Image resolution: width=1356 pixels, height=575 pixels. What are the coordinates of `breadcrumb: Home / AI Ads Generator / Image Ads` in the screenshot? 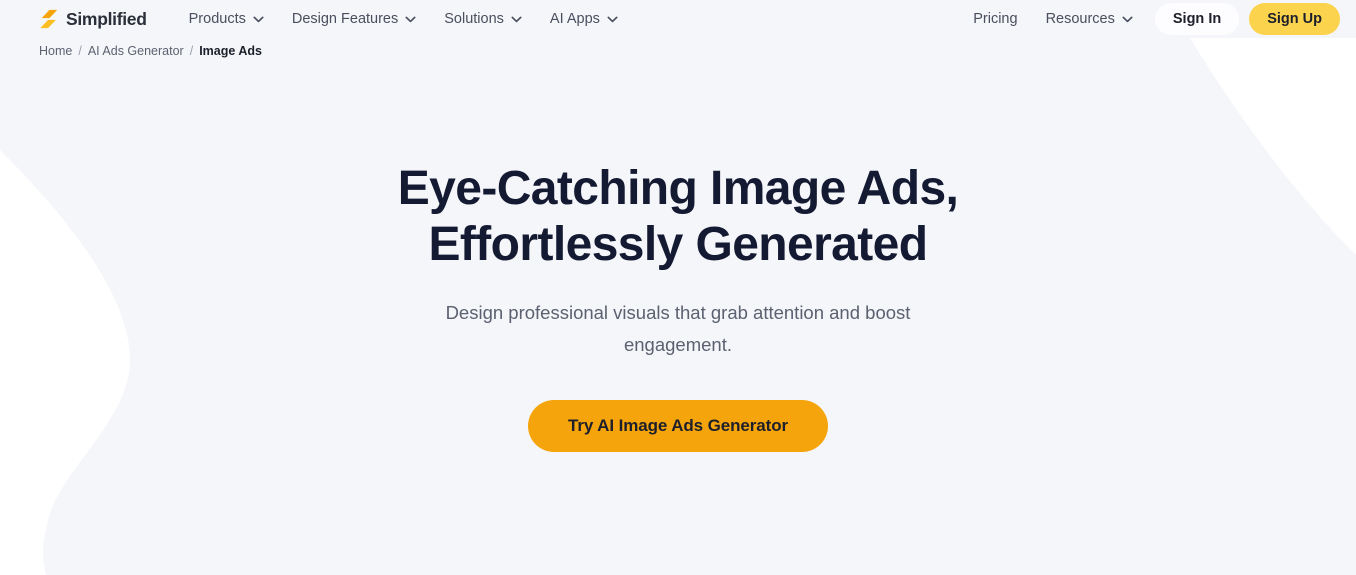 It's located at (678, 48).